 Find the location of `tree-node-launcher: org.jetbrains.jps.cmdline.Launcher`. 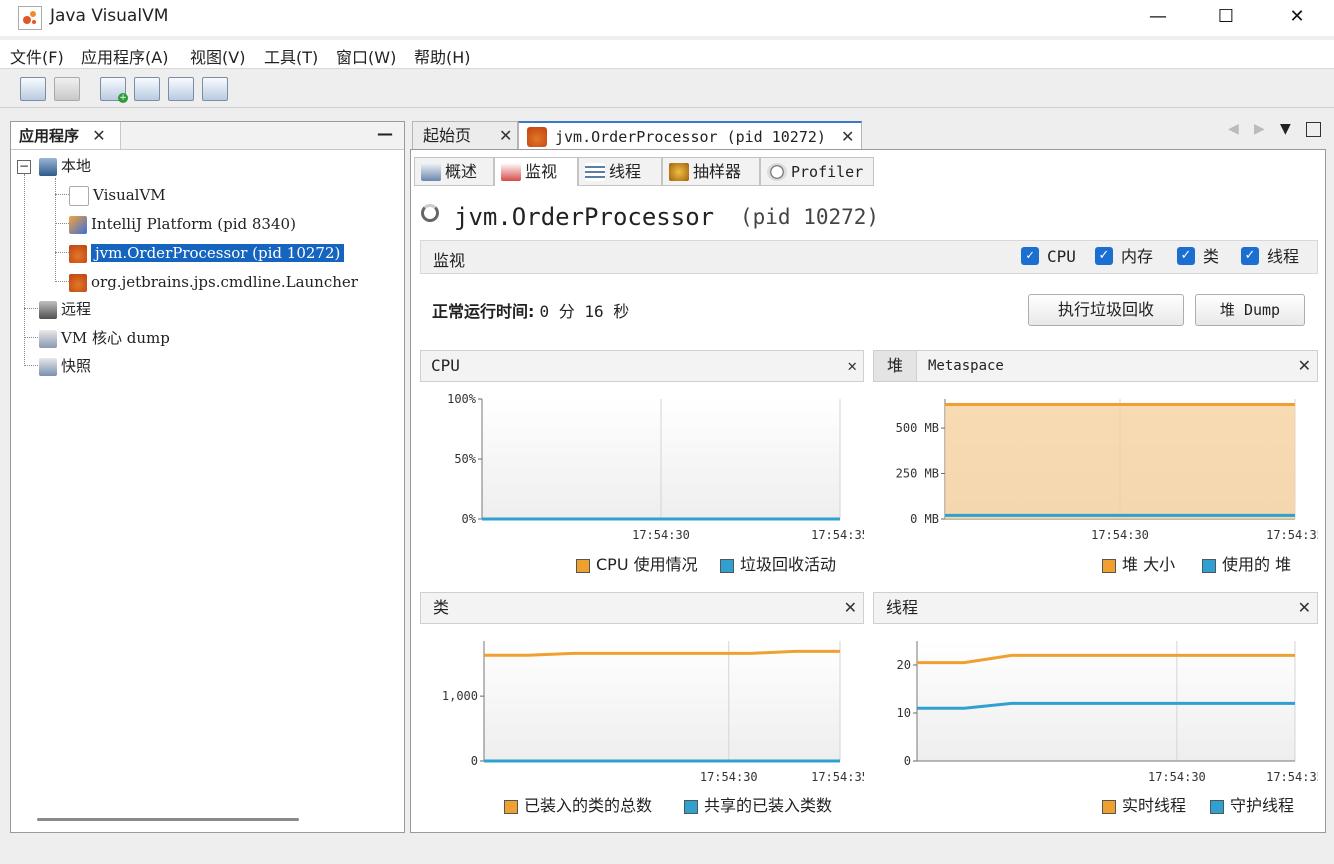

tree-node-launcher: org.jetbrains.jps.cmdline.Launcher is located at coordinates (213, 282).